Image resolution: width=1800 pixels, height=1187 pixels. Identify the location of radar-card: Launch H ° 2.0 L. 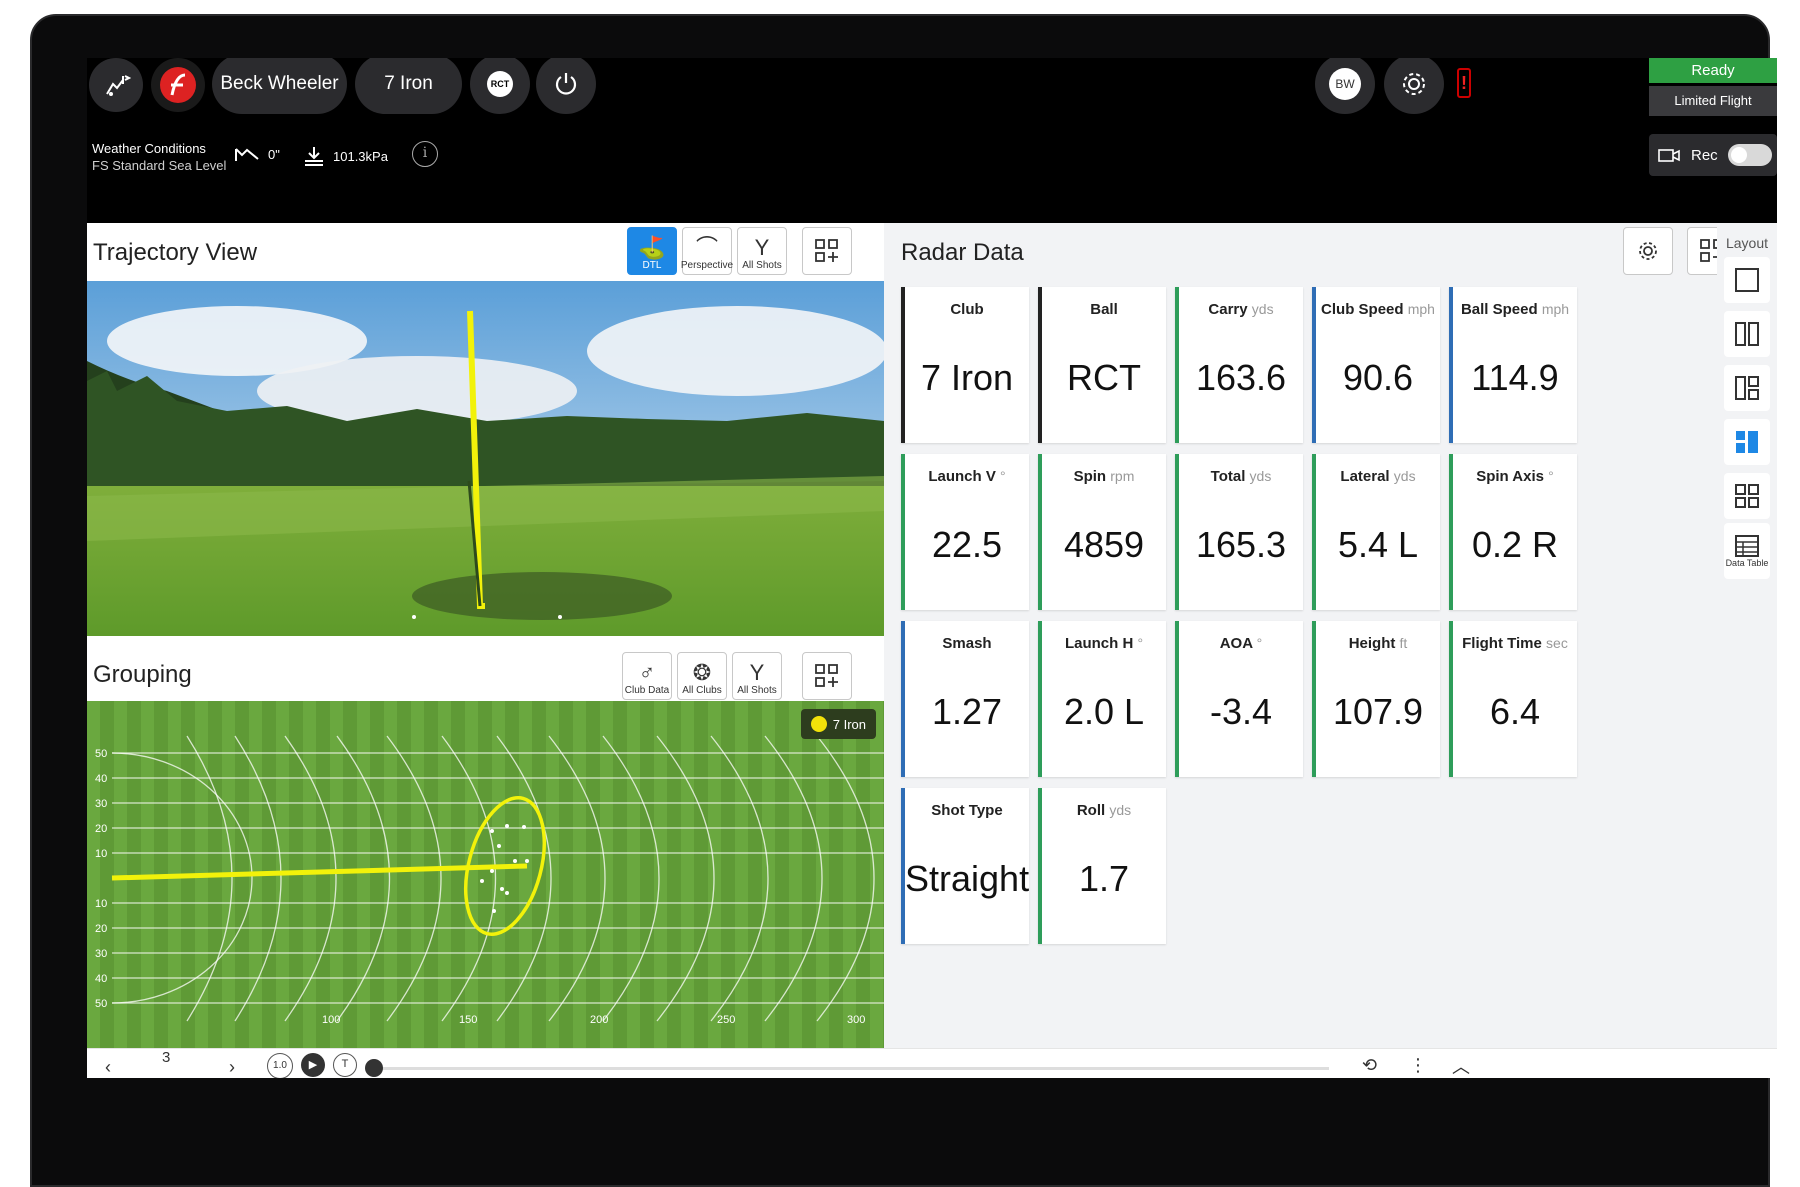
(1102, 699).